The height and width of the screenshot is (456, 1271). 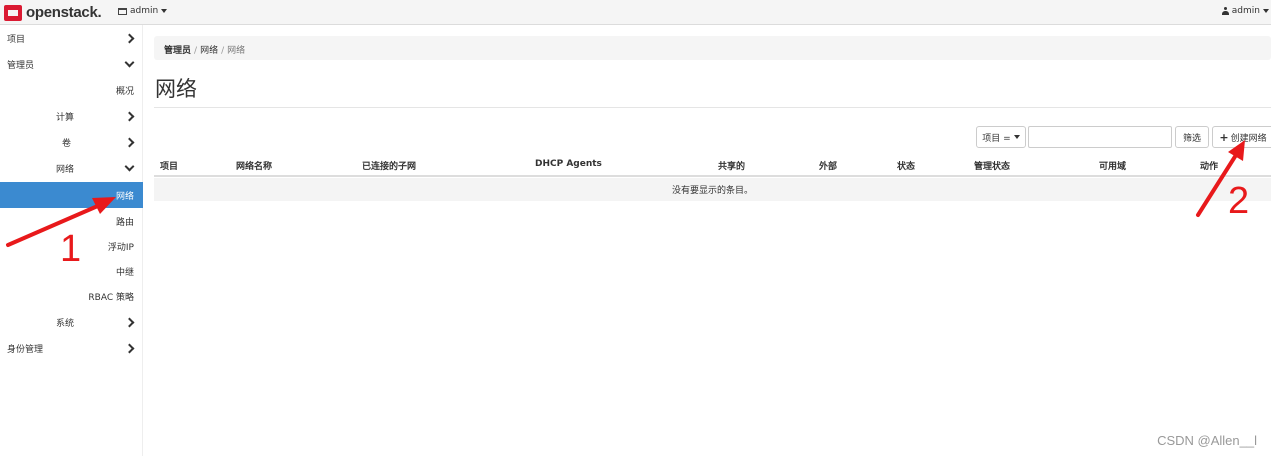 I want to click on table-empty-row: 没有要显示的条目。, so click(x=712, y=189).